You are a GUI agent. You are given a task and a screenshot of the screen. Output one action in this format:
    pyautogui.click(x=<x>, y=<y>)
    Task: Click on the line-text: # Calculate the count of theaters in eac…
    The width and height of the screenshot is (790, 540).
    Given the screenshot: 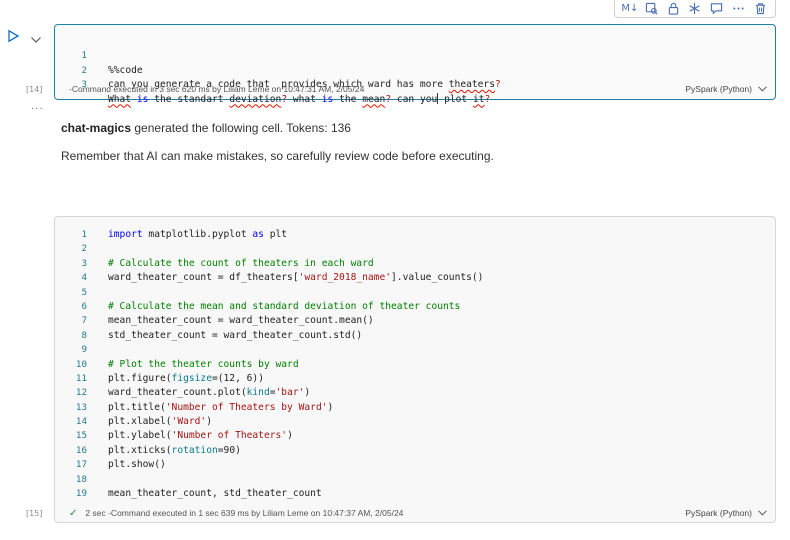 What is the action you would take?
    pyautogui.click(x=241, y=263)
    